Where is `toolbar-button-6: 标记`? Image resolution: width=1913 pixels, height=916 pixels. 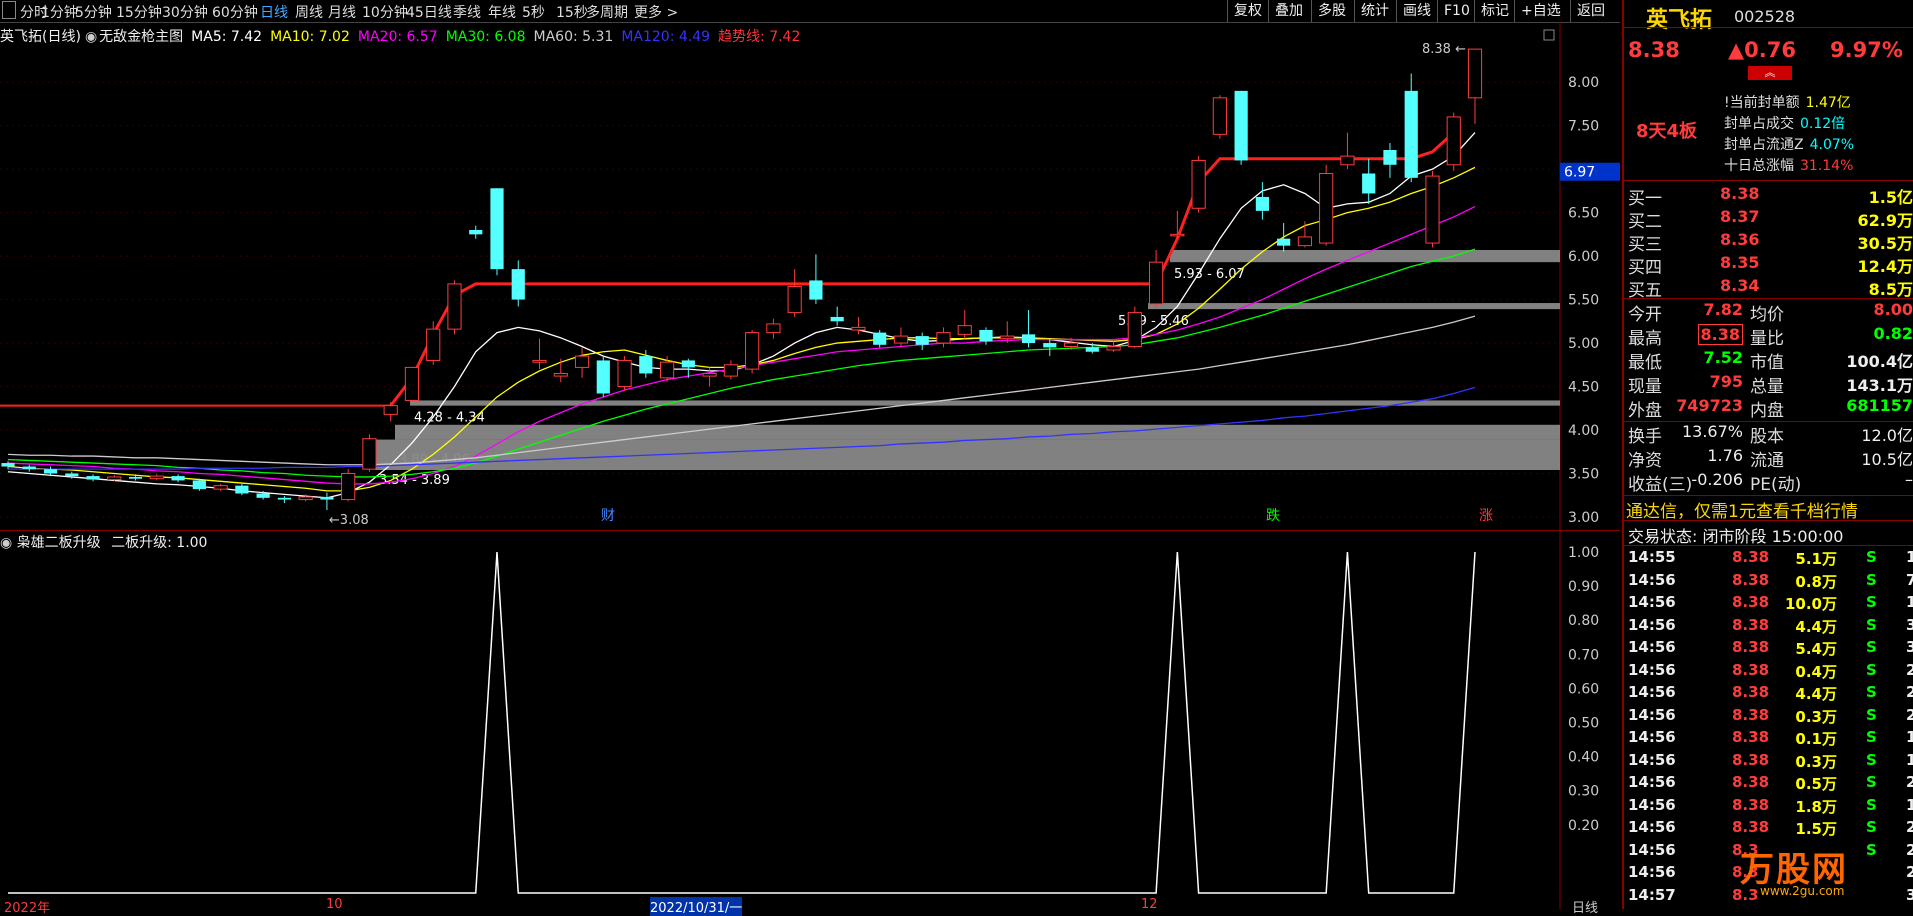 toolbar-button-6: 标记 is located at coordinates (1494, 11).